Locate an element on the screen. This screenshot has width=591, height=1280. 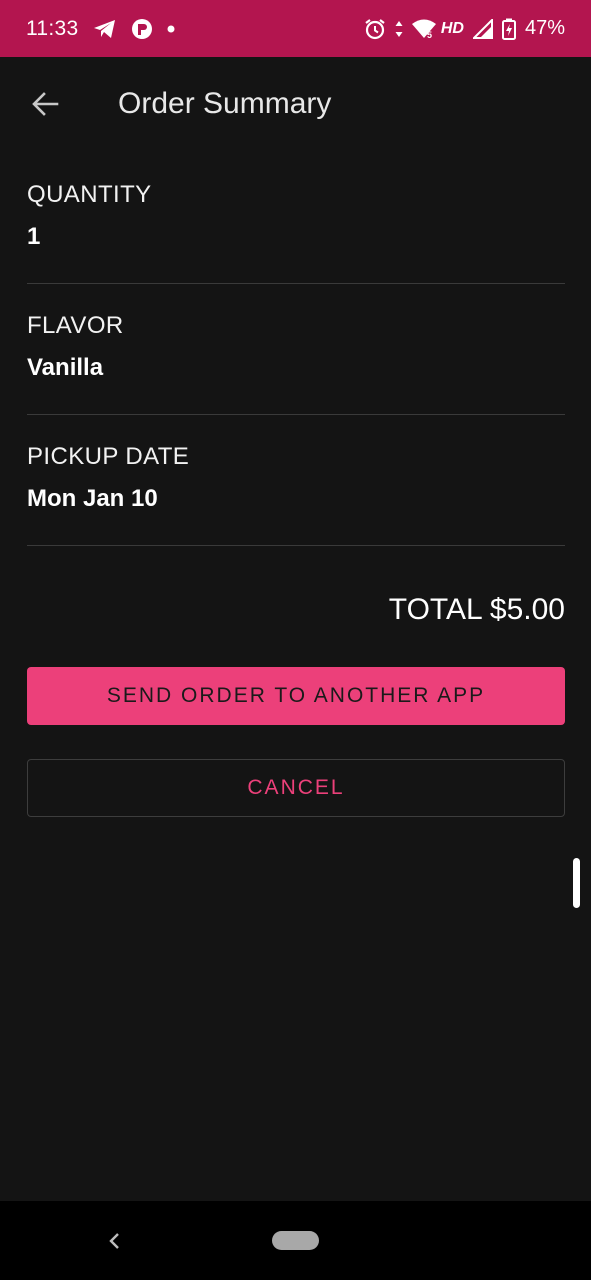
arrow-back-icon is located at coordinates (45, 104).